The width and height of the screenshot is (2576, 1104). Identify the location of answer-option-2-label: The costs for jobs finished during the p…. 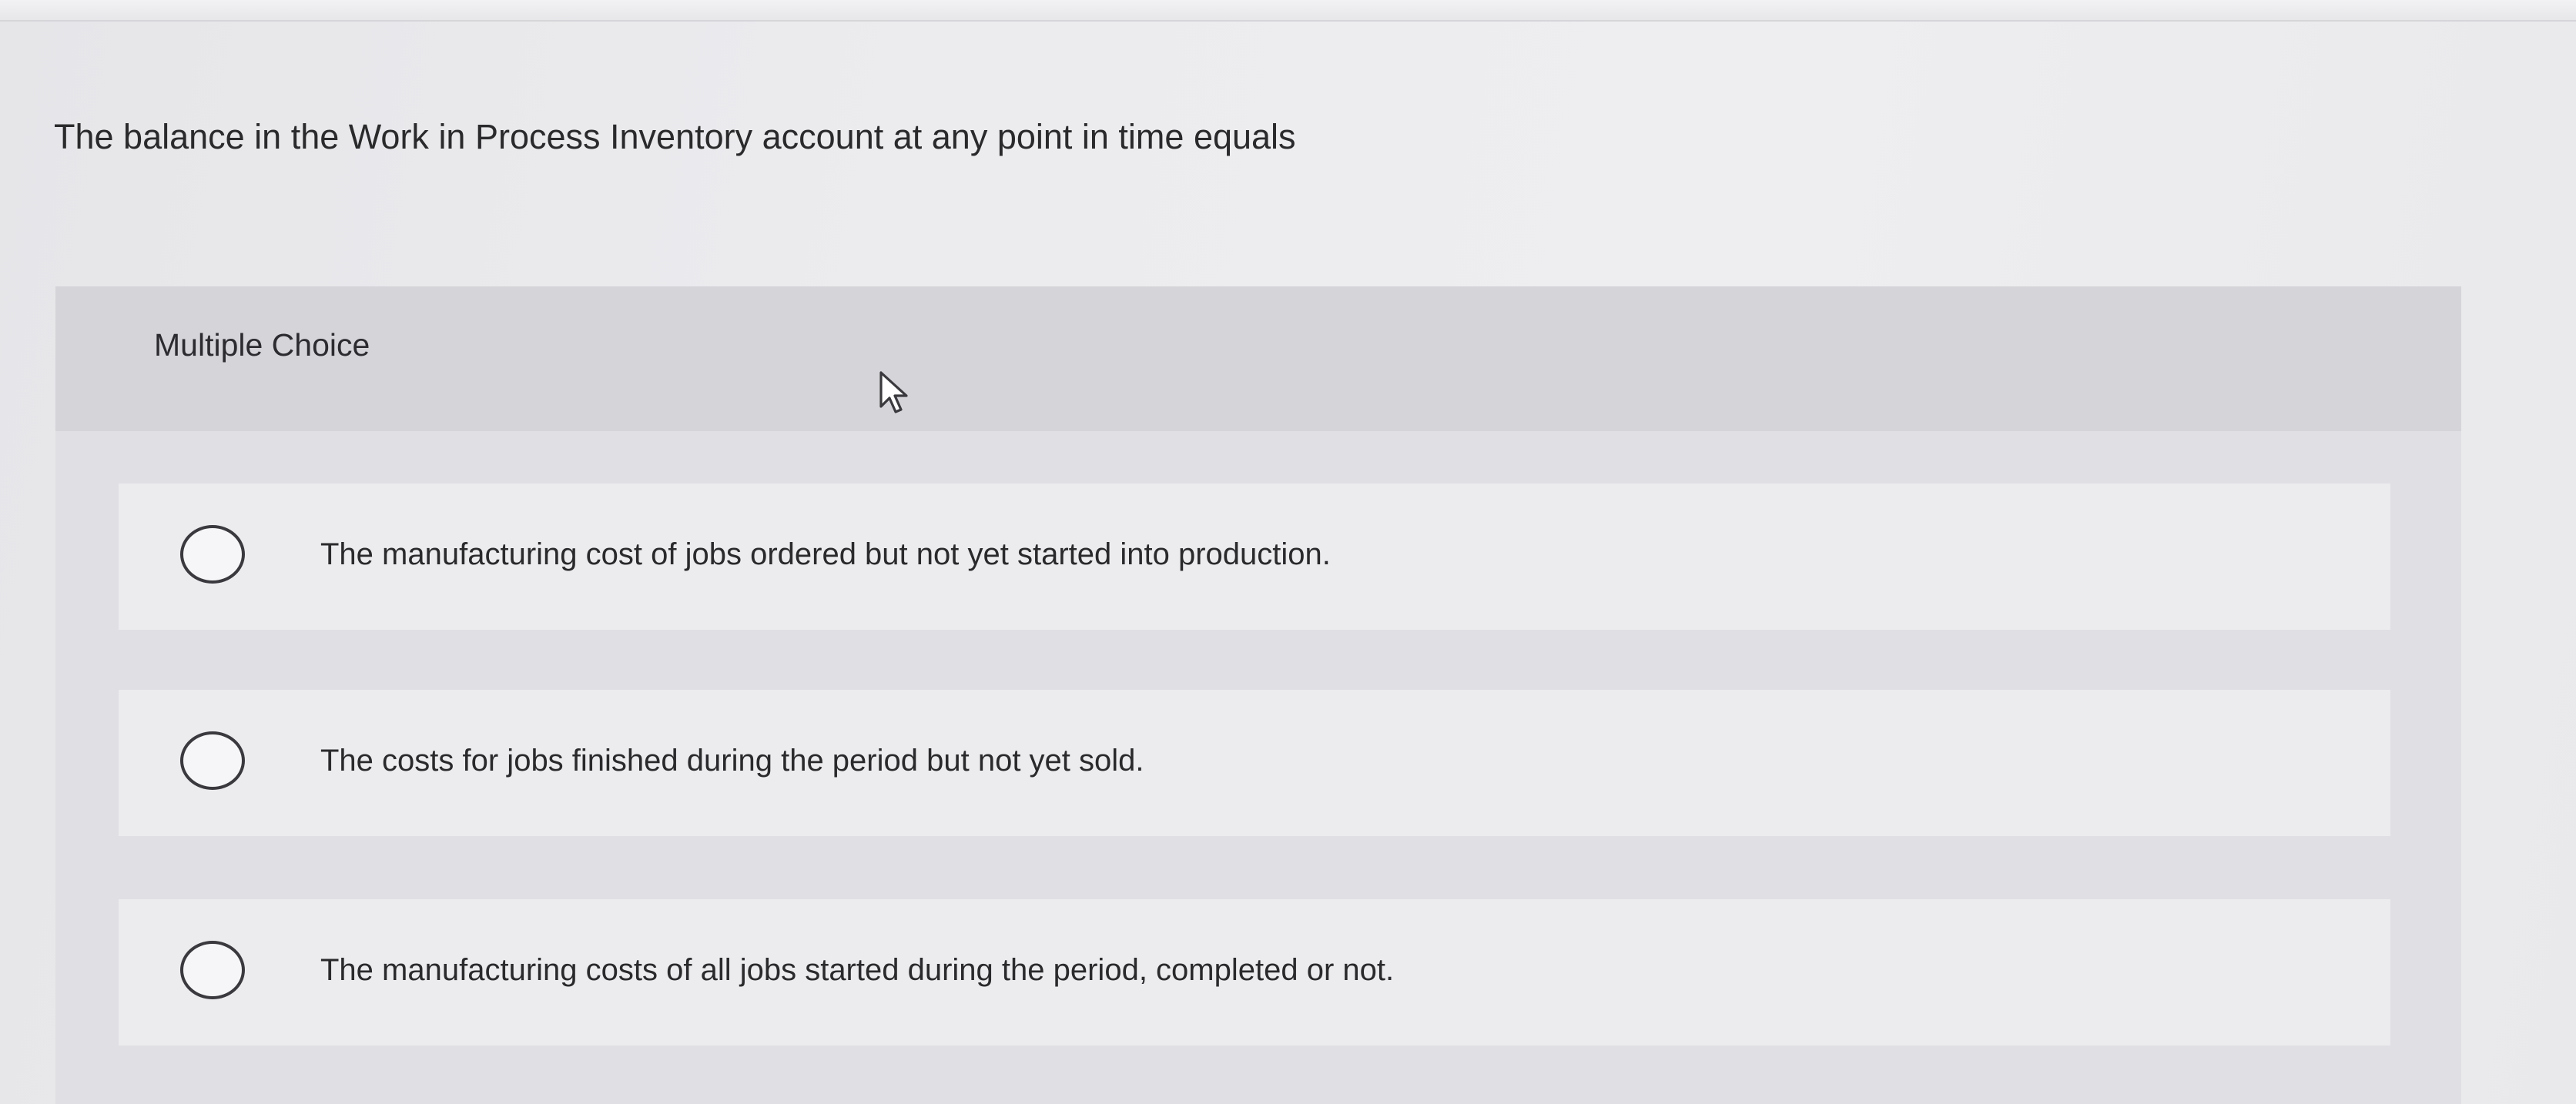
(732, 761).